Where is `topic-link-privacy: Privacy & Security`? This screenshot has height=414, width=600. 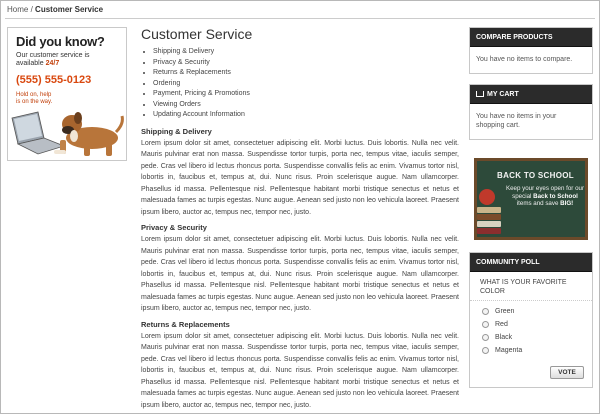 topic-link-privacy: Privacy & Security is located at coordinates (306, 63).